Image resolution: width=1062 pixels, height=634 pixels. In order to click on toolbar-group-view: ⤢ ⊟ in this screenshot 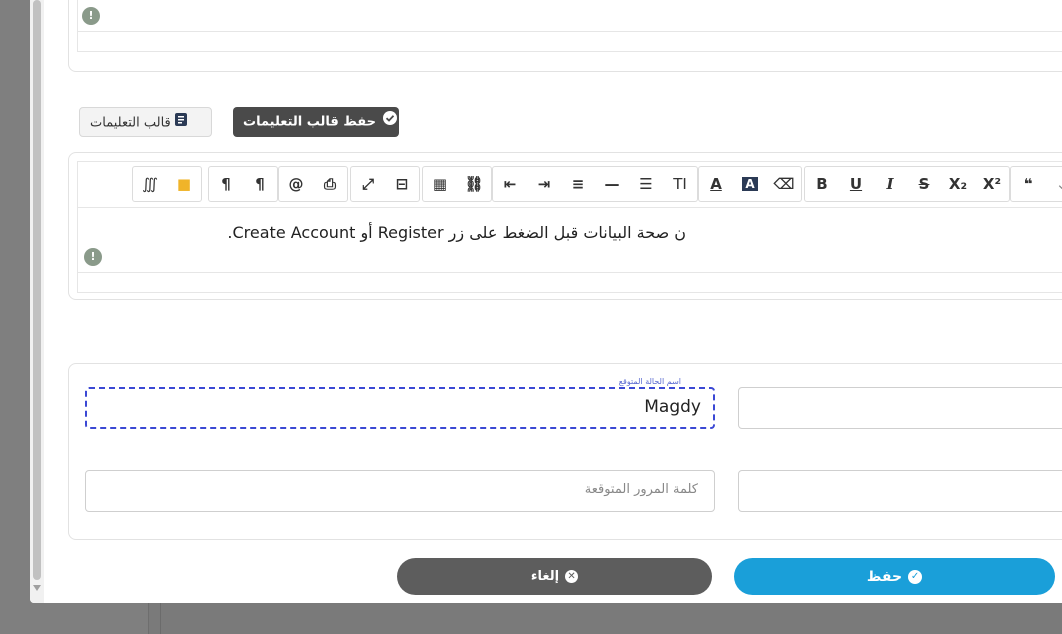, I will do `click(385, 184)`.